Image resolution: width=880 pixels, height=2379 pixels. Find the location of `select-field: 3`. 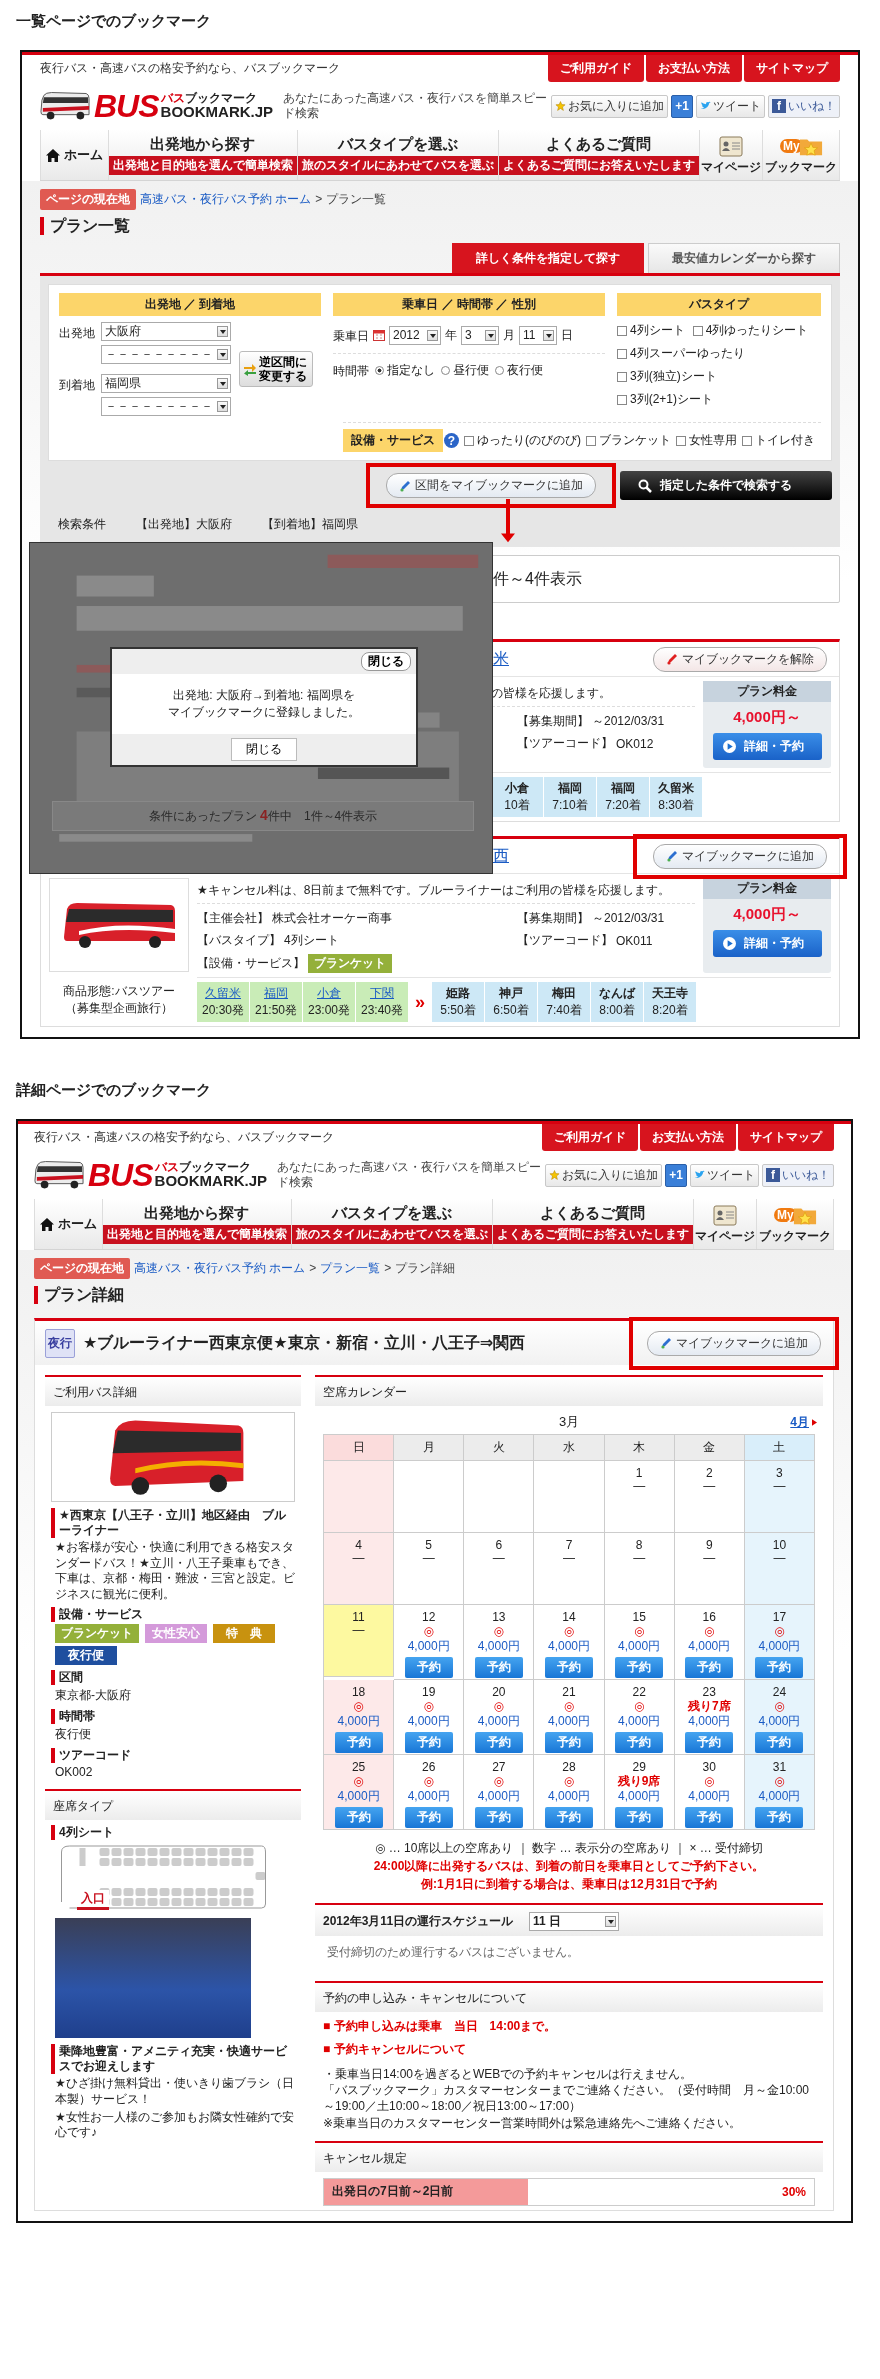

select-field: 3 is located at coordinates (480, 335).